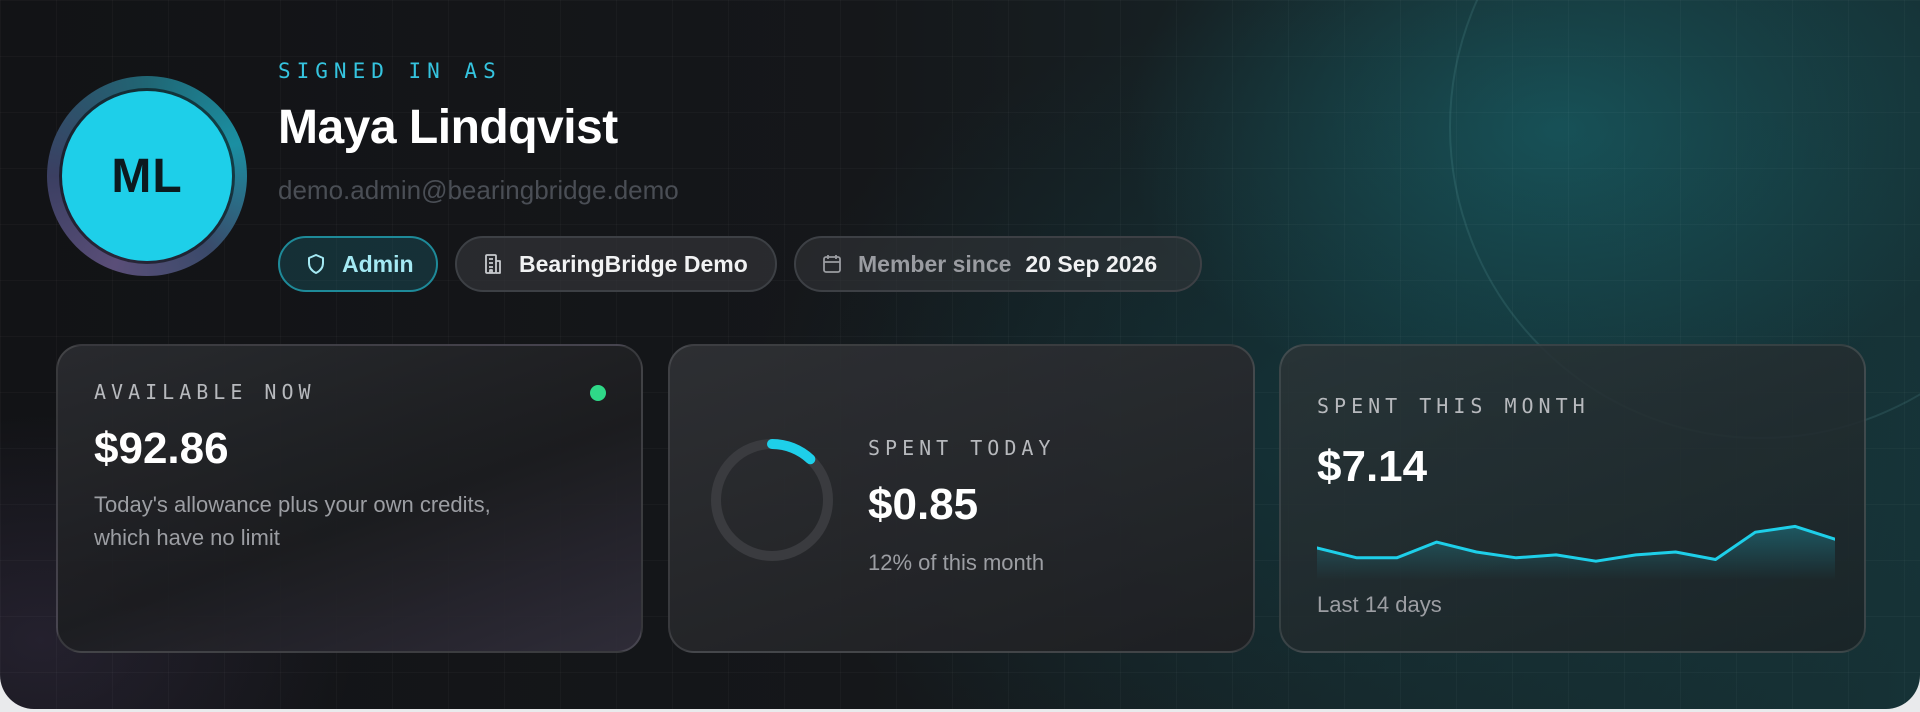 The image size is (1920, 712). I want to click on spent-today-label: SPENT TODAY, so click(962, 448).